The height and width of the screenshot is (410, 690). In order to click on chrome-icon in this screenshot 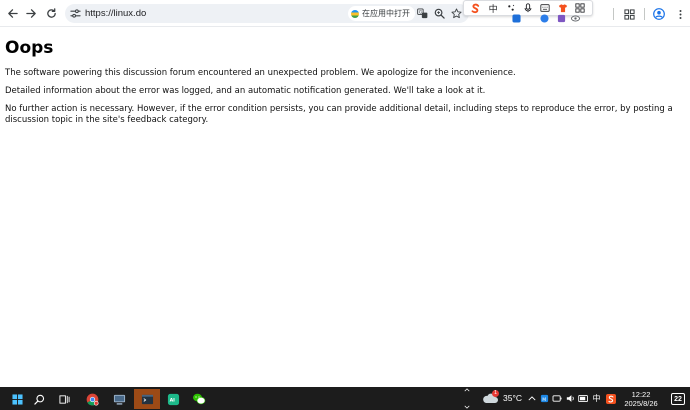, I will do `click(92, 399)`.